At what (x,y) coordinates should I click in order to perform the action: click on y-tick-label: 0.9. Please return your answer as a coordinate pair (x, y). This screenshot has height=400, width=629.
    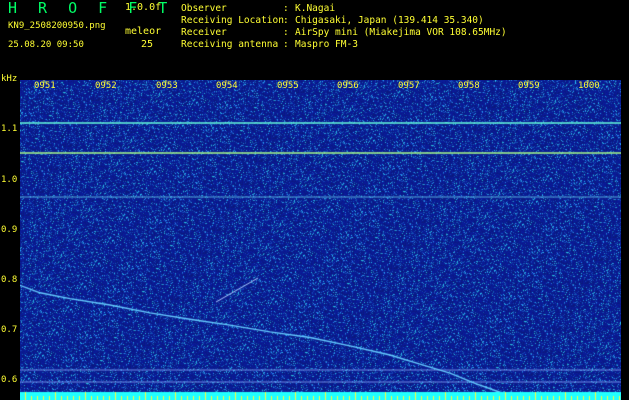
    Looking at the image, I should click on (9, 230).